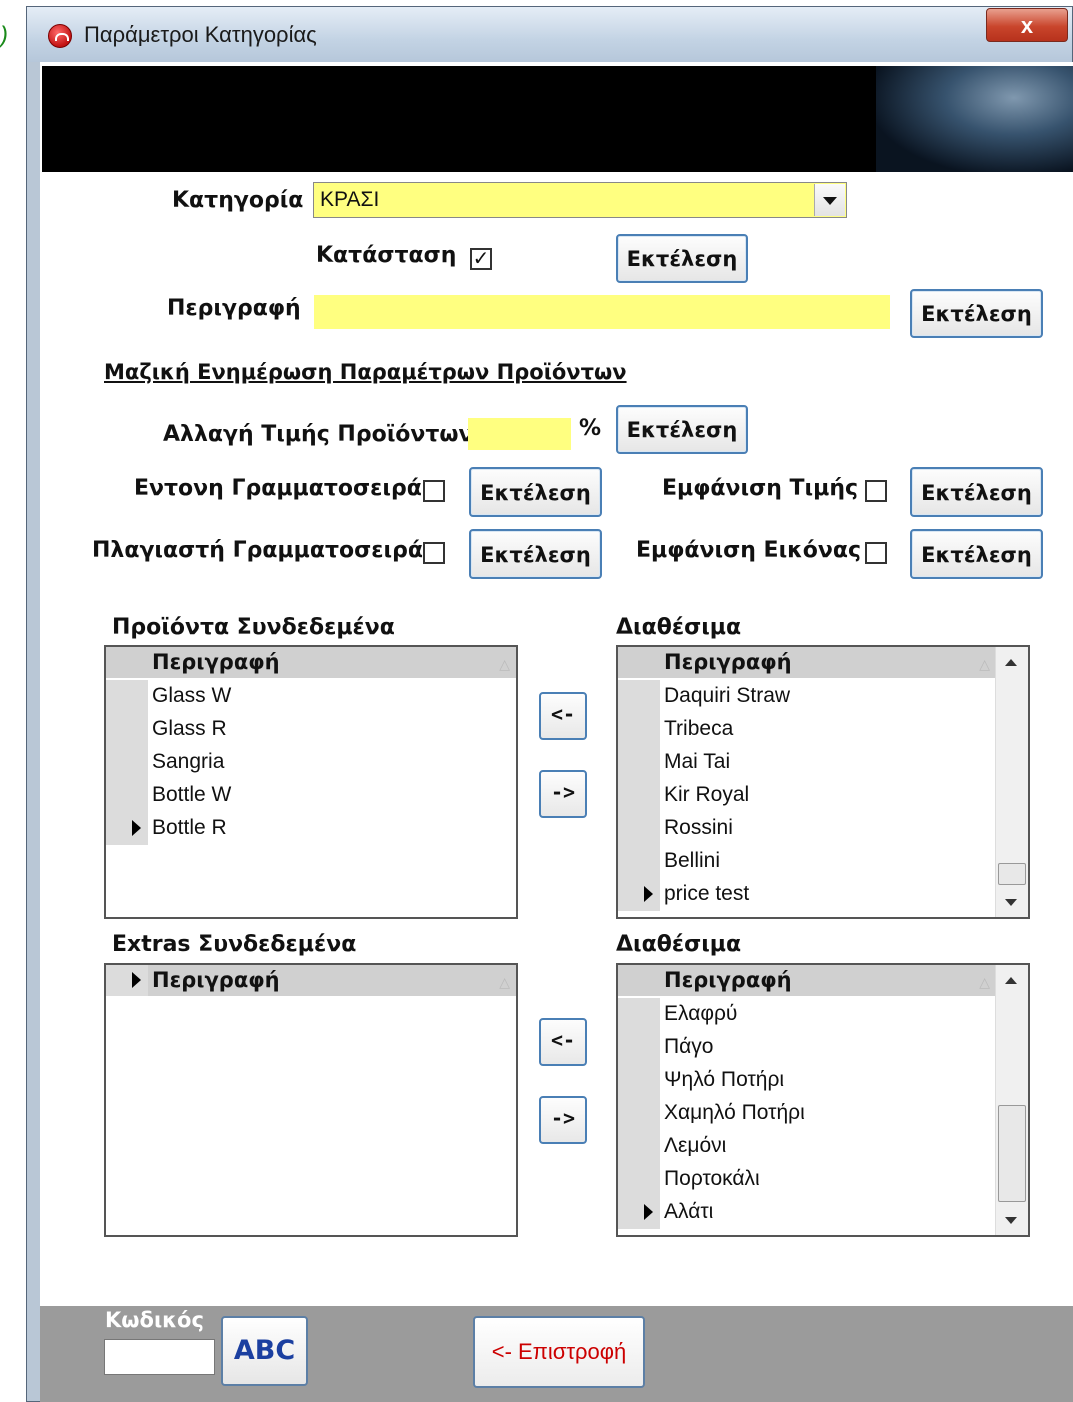 The height and width of the screenshot is (1402, 1073). I want to click on extras-move-right-button: ->, so click(563, 1120).